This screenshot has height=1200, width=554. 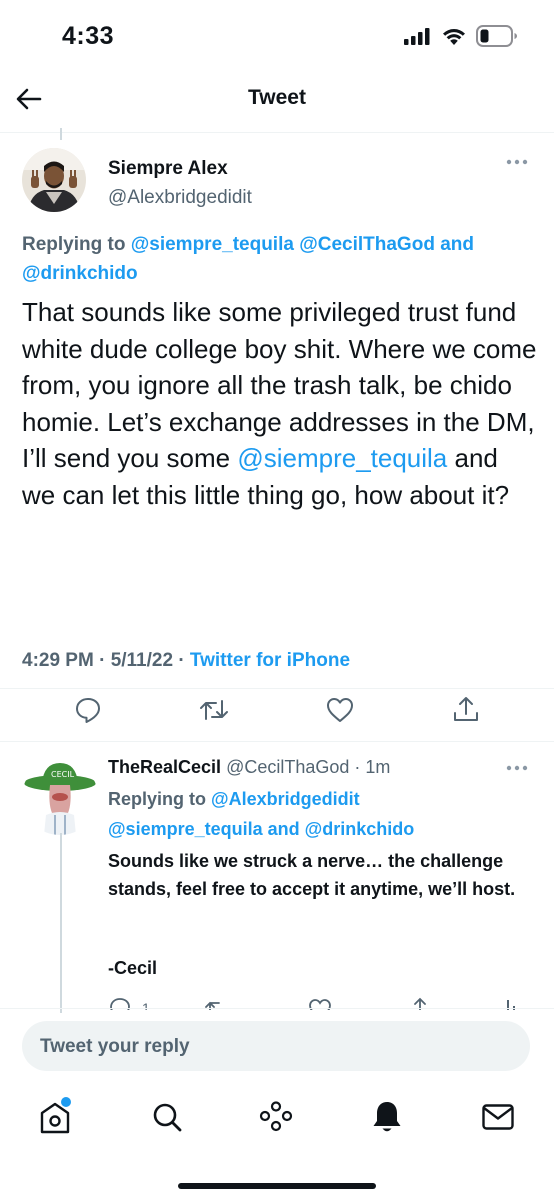 I want to click on notification-dot, so click(x=66, y=1102).